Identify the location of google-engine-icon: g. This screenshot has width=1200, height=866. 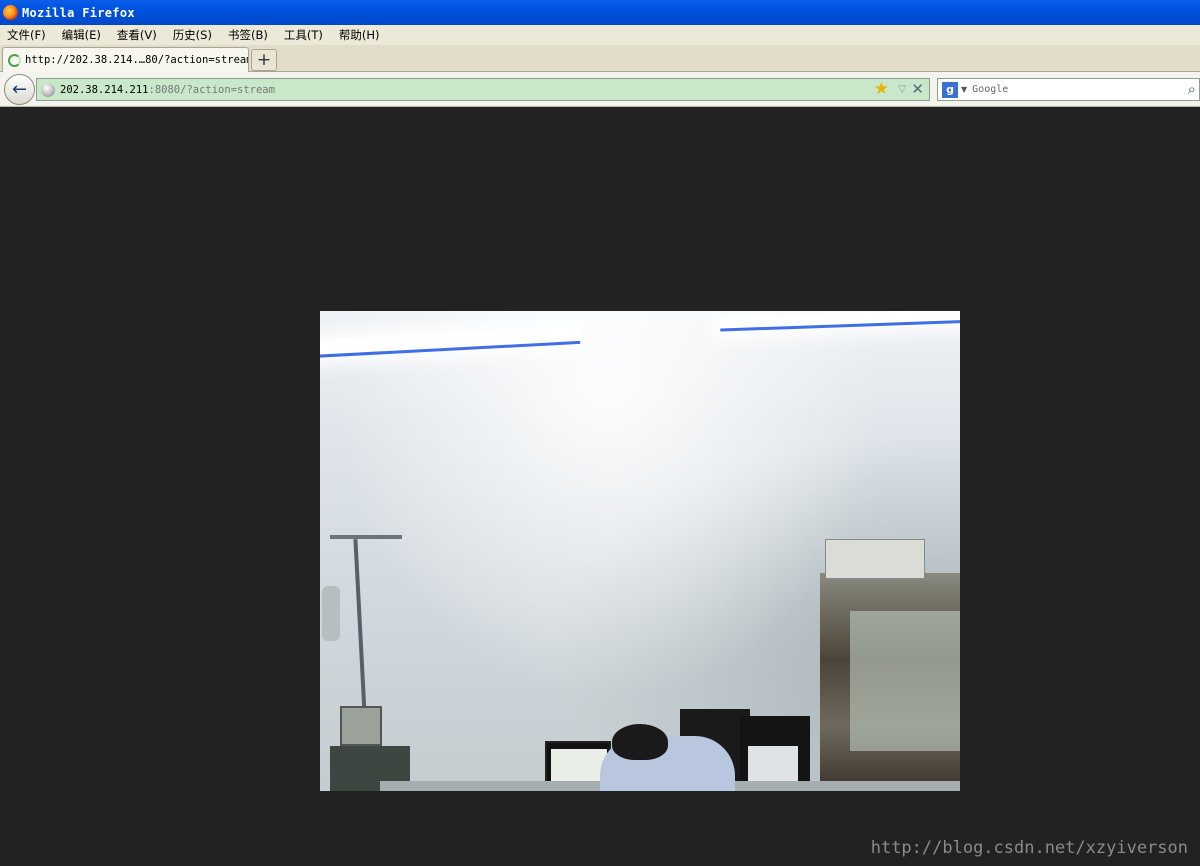
(950, 89).